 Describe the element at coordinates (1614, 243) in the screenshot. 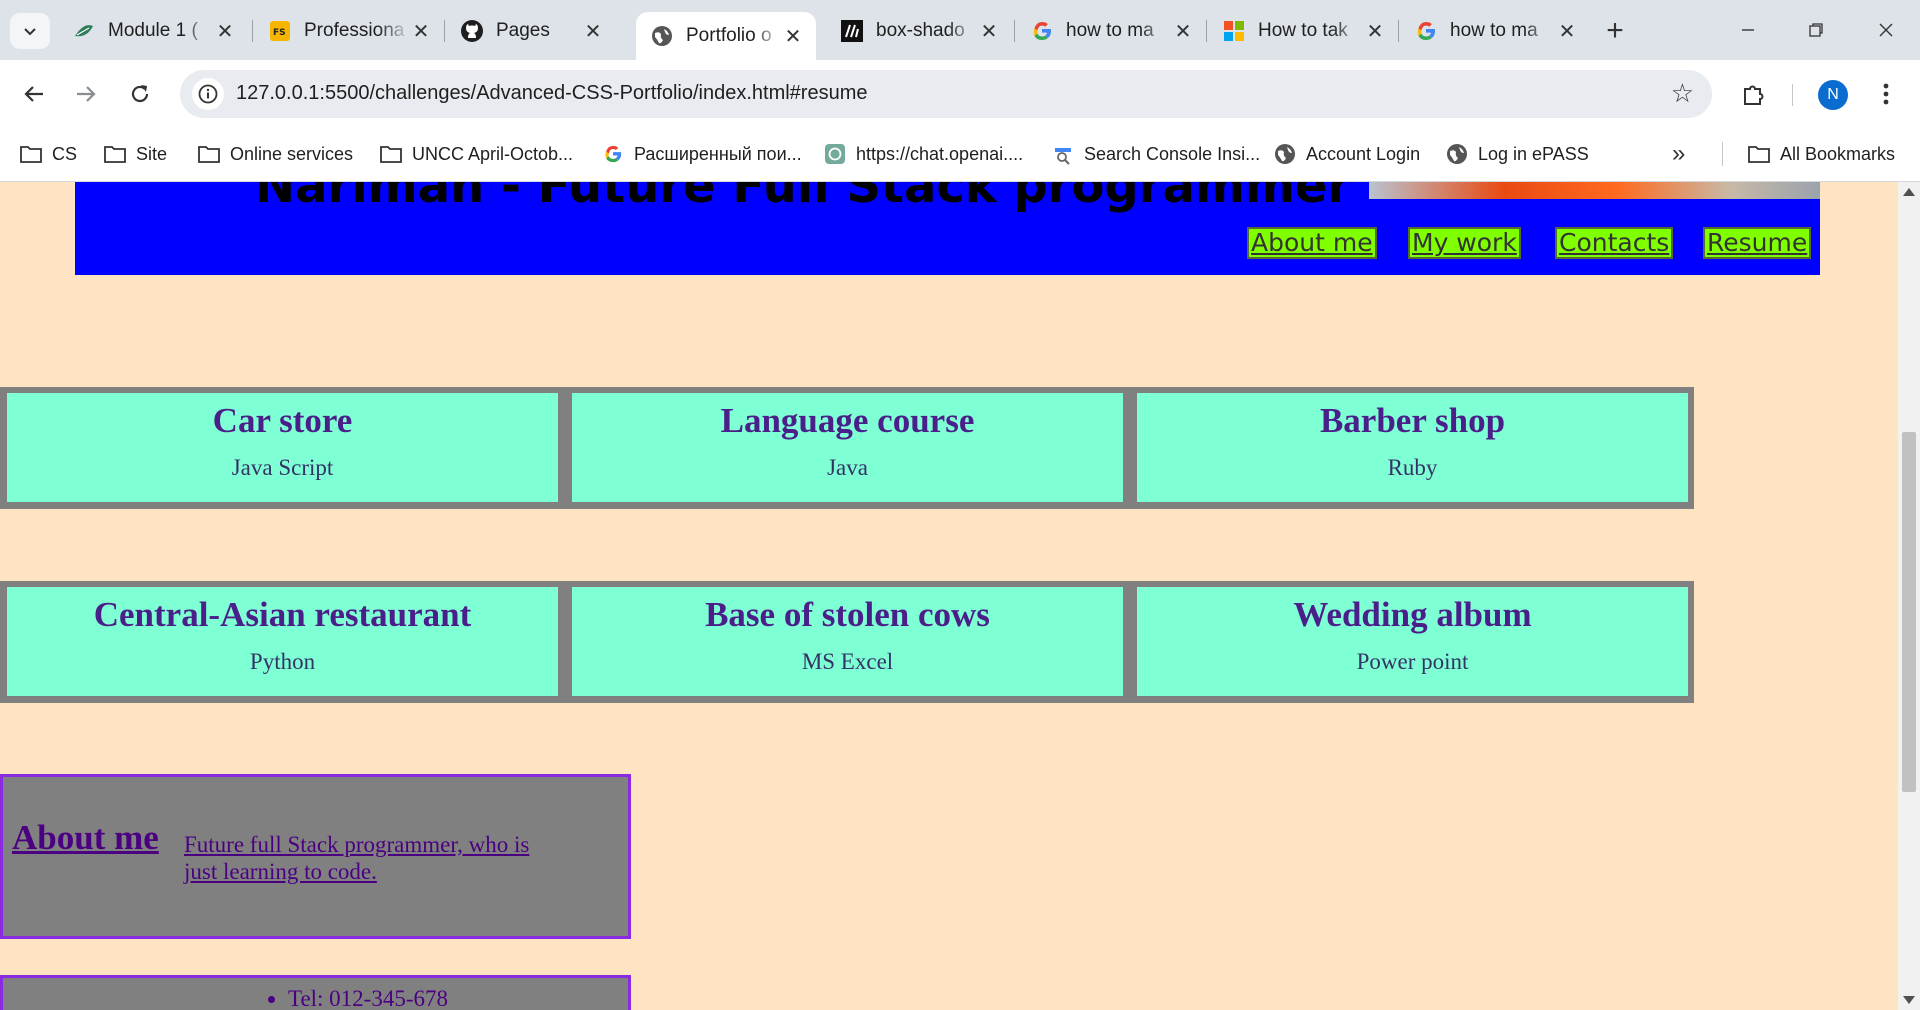

I see `nav-link-contacts: Contacts` at that location.